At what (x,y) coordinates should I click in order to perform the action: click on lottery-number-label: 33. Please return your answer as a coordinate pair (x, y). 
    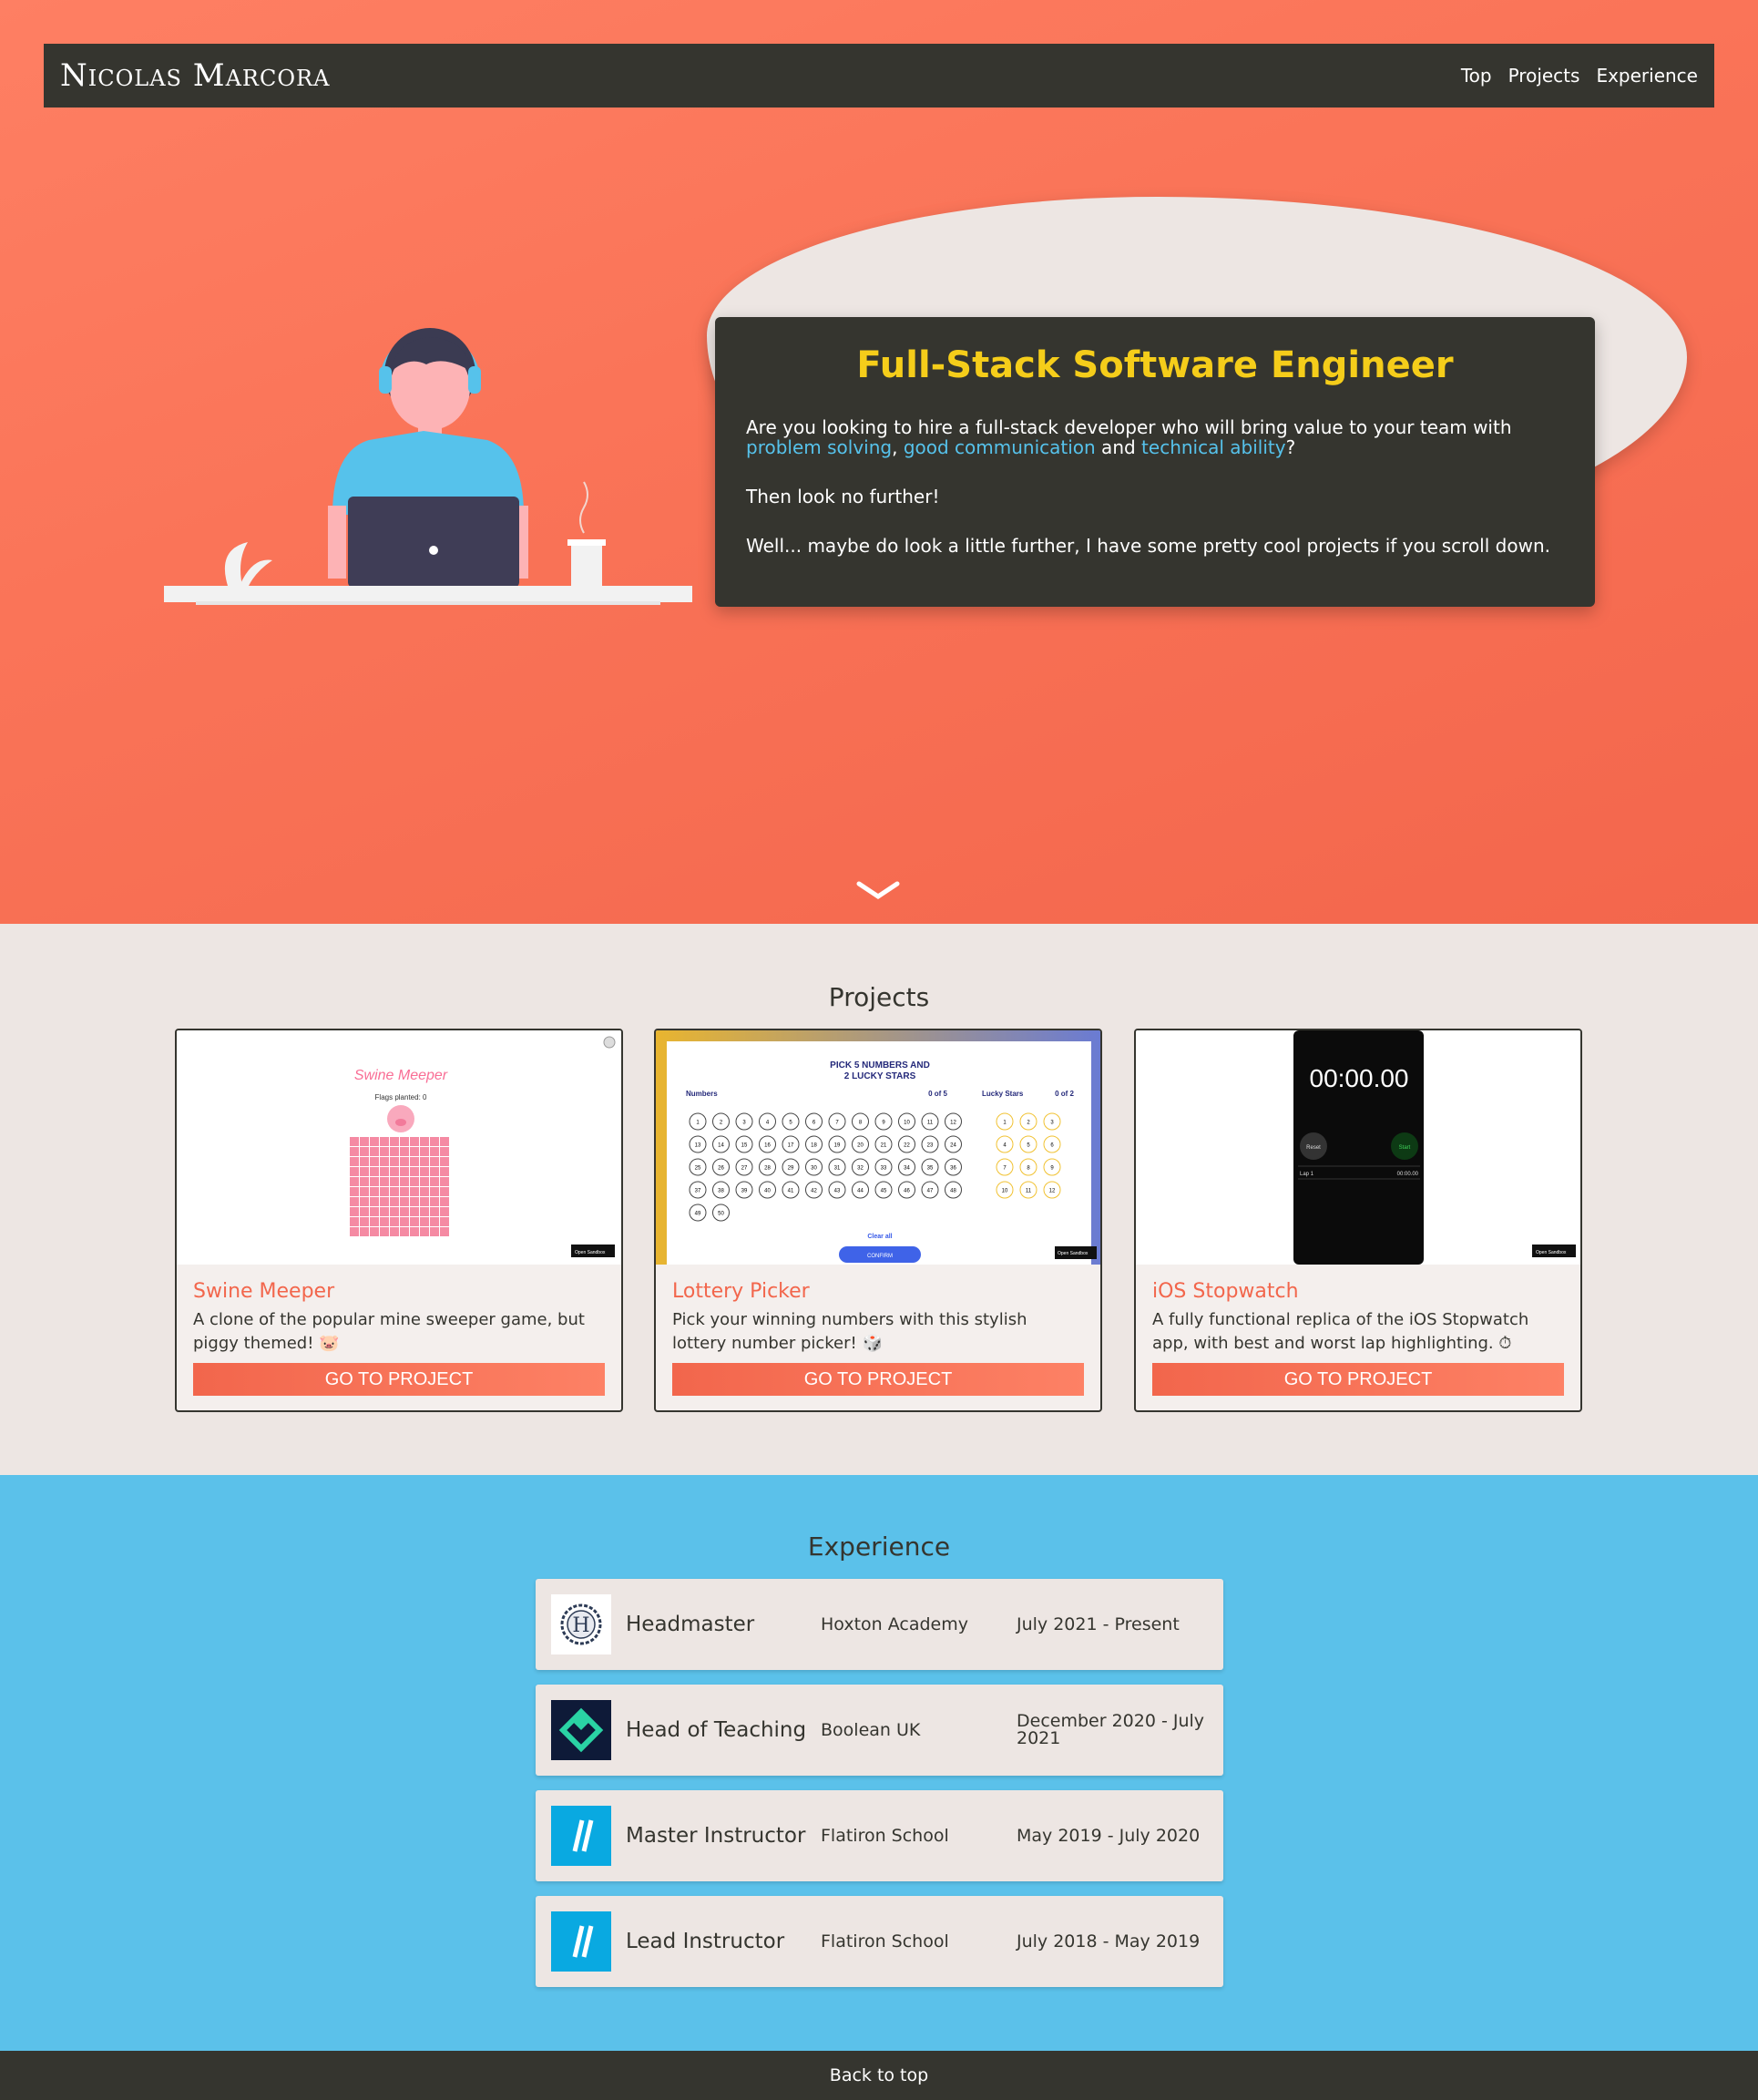
    Looking at the image, I should click on (884, 1169).